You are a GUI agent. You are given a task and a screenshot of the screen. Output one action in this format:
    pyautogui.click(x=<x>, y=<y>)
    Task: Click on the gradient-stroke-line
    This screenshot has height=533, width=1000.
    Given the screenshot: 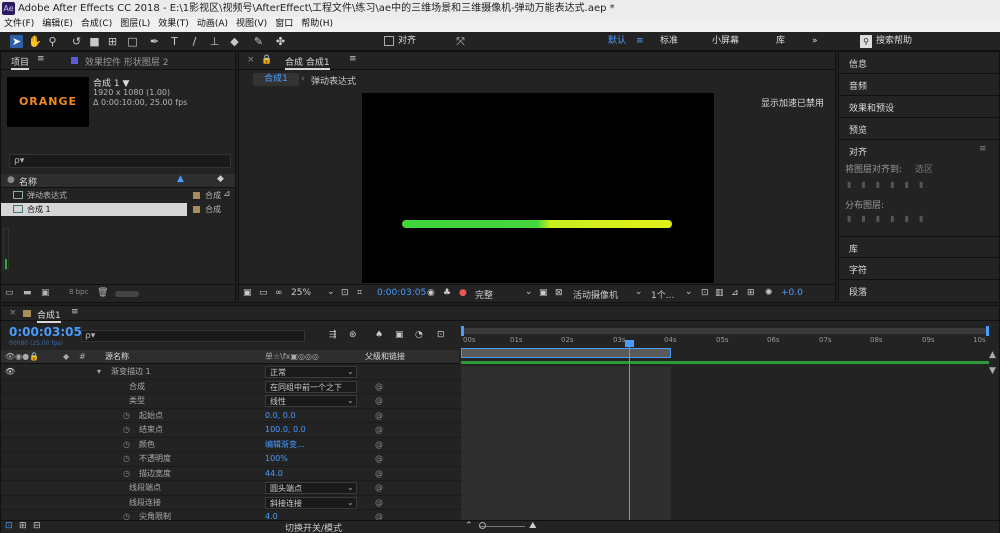 What is the action you would take?
    pyautogui.click(x=537, y=224)
    